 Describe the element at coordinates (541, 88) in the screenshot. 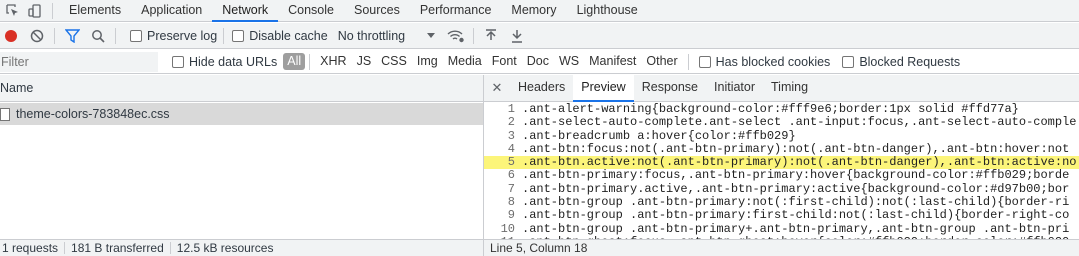

I see `tab-headers: Headers` at that location.